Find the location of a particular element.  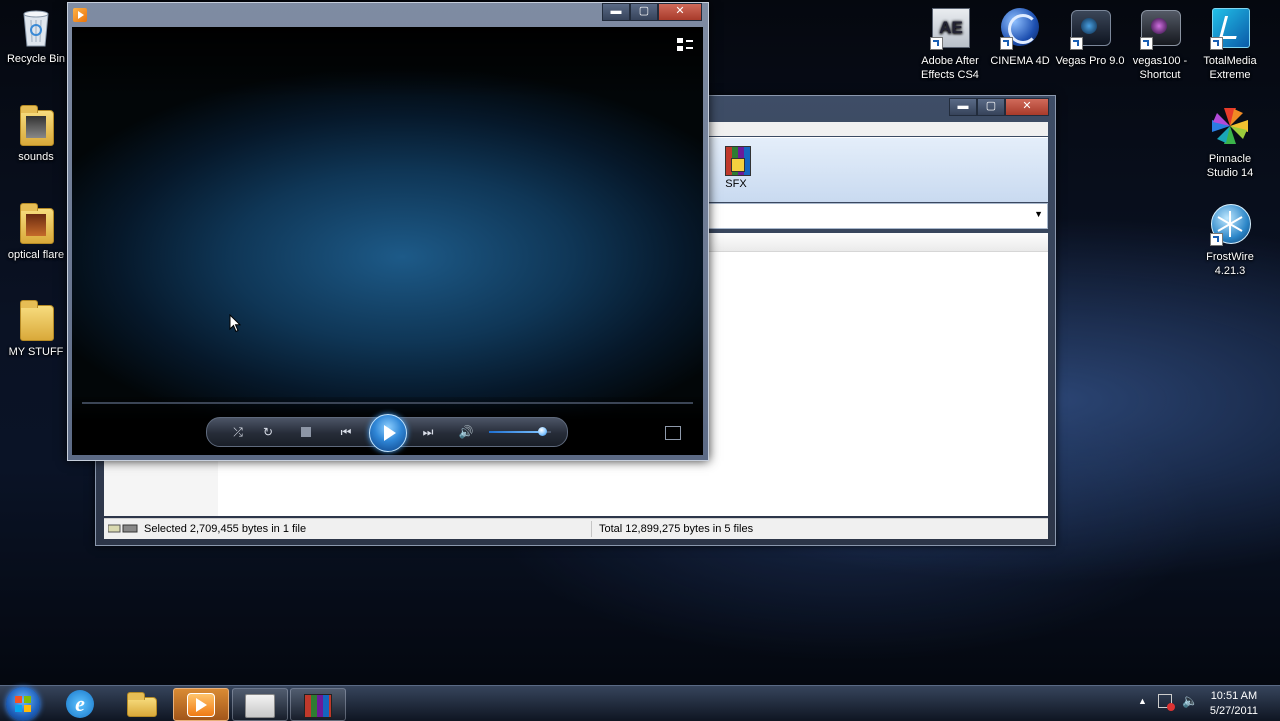

previous-icon: ⏮ is located at coordinates (346, 432).